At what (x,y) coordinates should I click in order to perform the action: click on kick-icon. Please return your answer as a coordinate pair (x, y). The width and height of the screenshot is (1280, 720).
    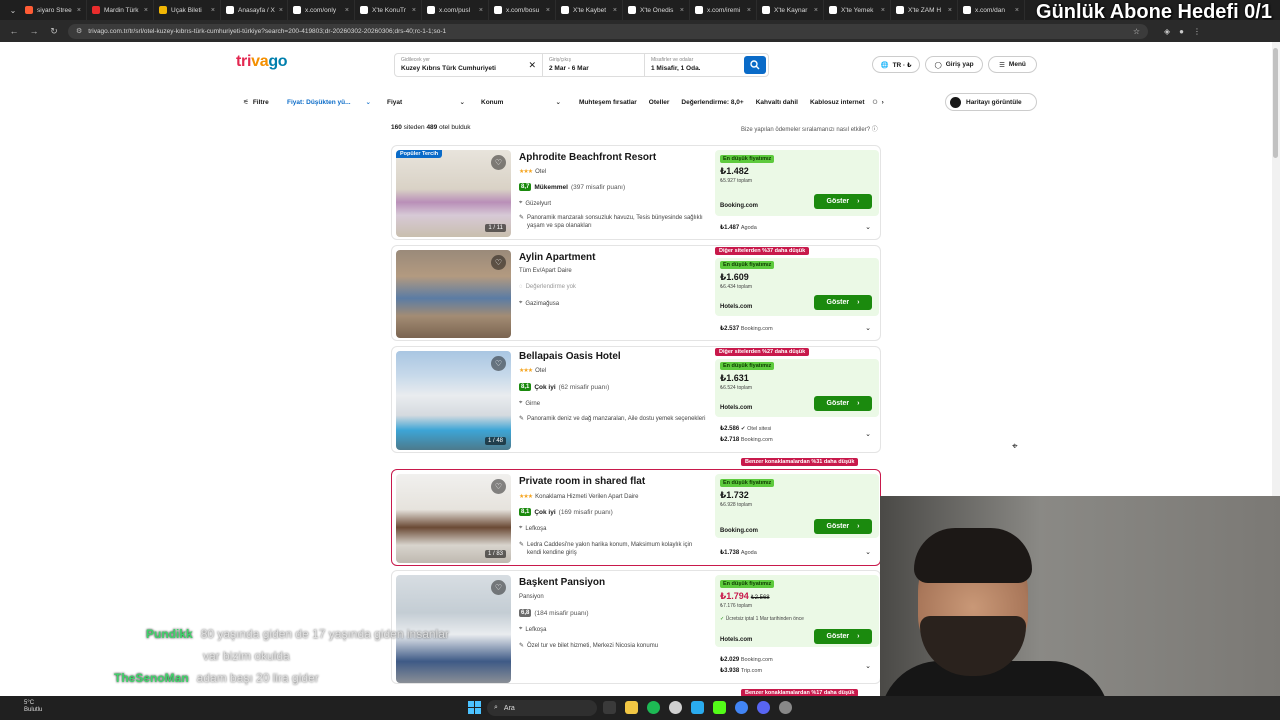
    Looking at the image, I should click on (719, 707).